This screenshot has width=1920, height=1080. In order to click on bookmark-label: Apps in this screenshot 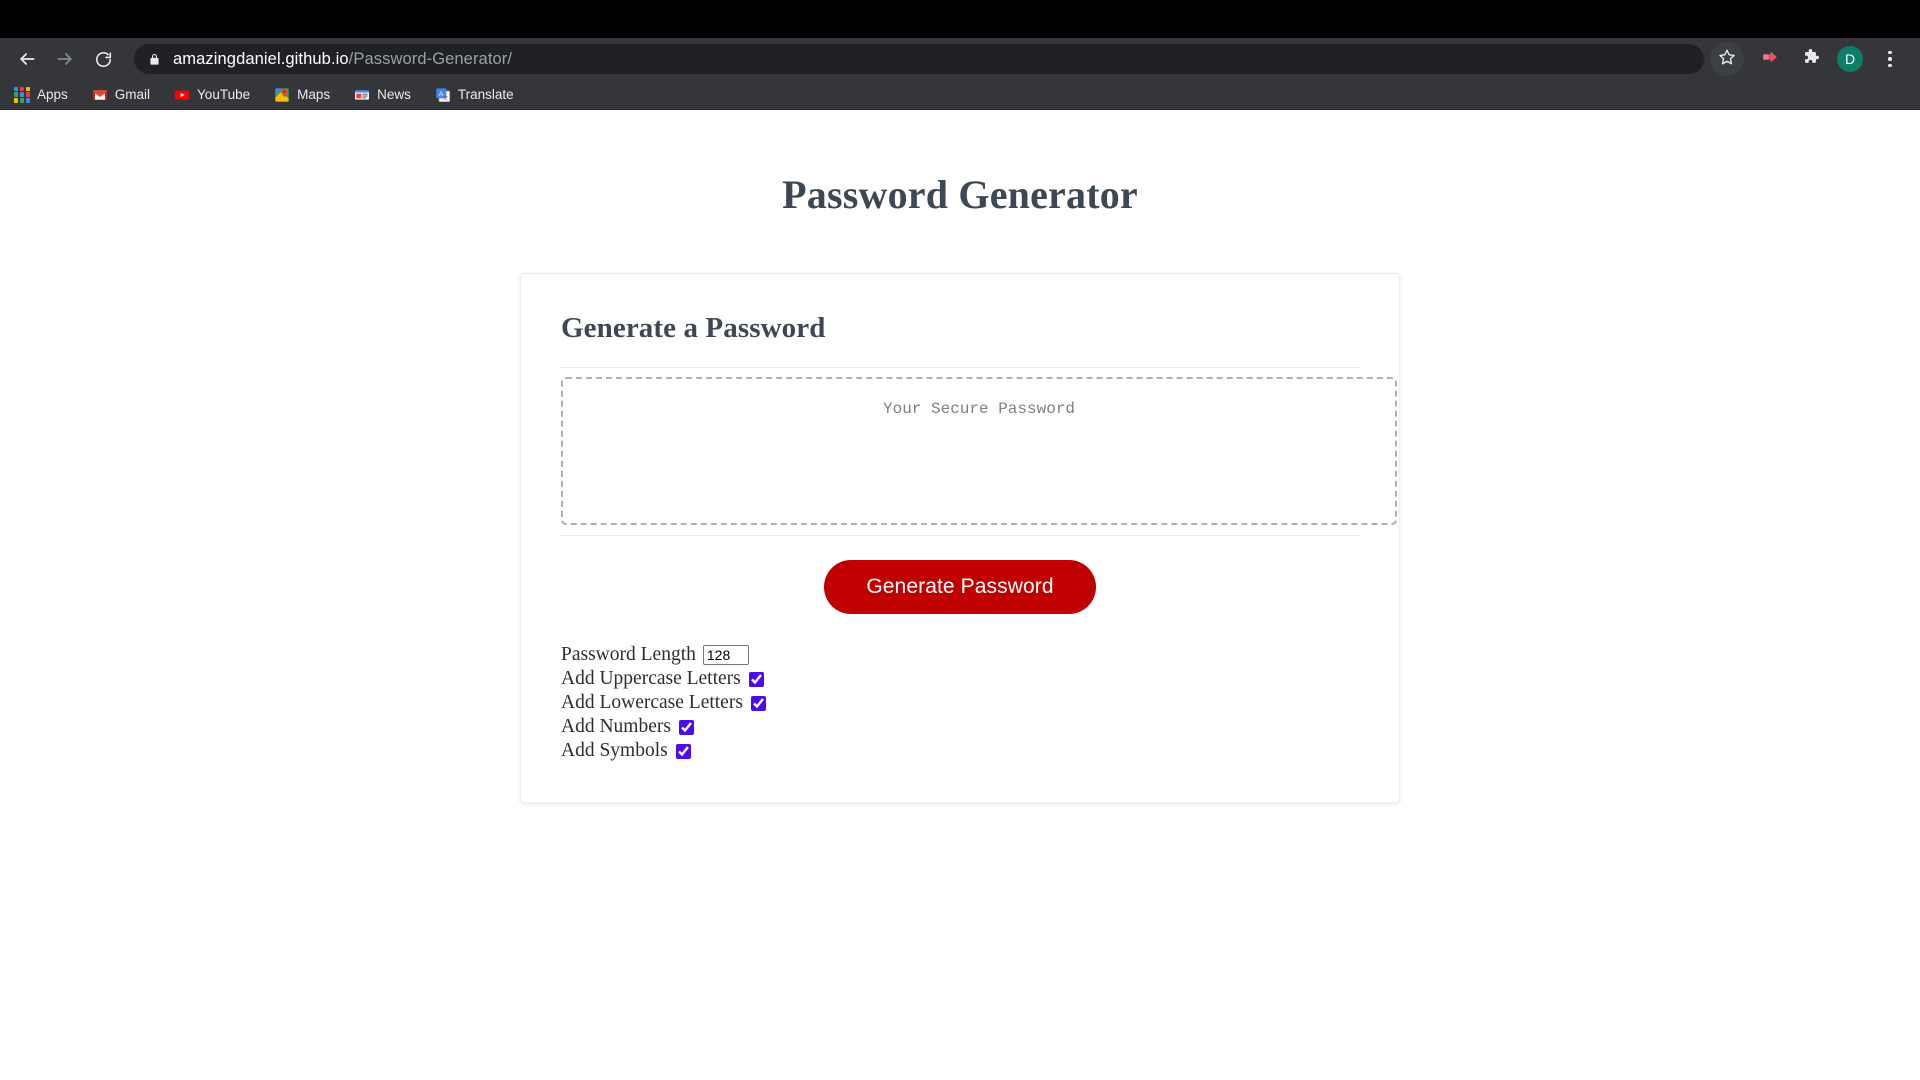, I will do `click(52, 94)`.